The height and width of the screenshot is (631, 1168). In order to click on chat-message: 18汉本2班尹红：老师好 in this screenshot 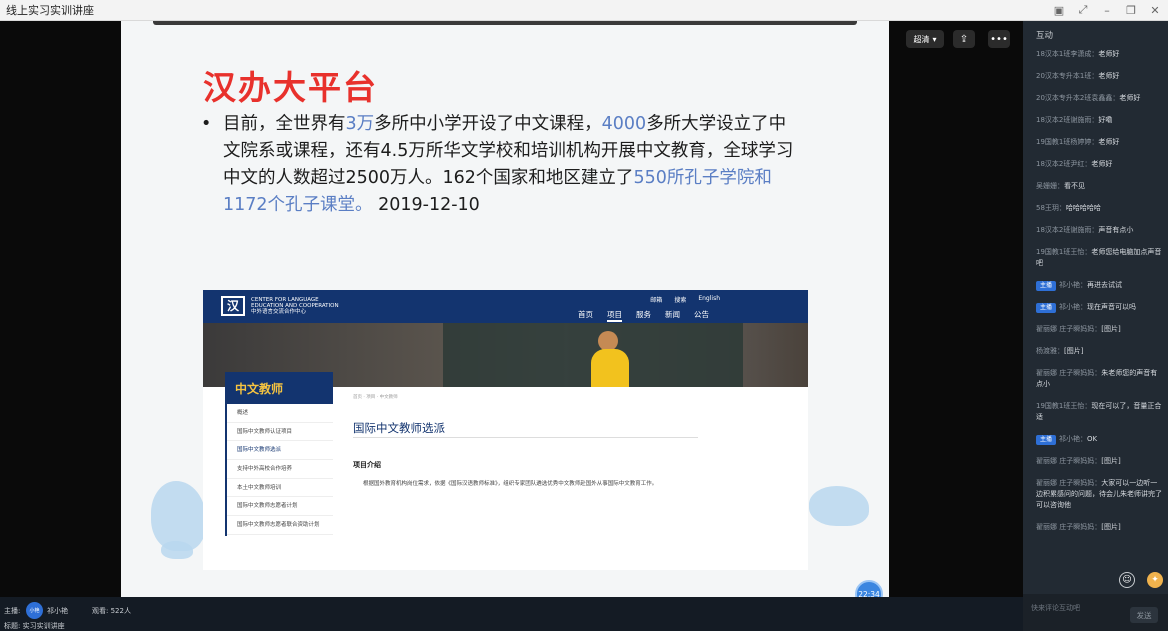, I will do `click(1100, 164)`.